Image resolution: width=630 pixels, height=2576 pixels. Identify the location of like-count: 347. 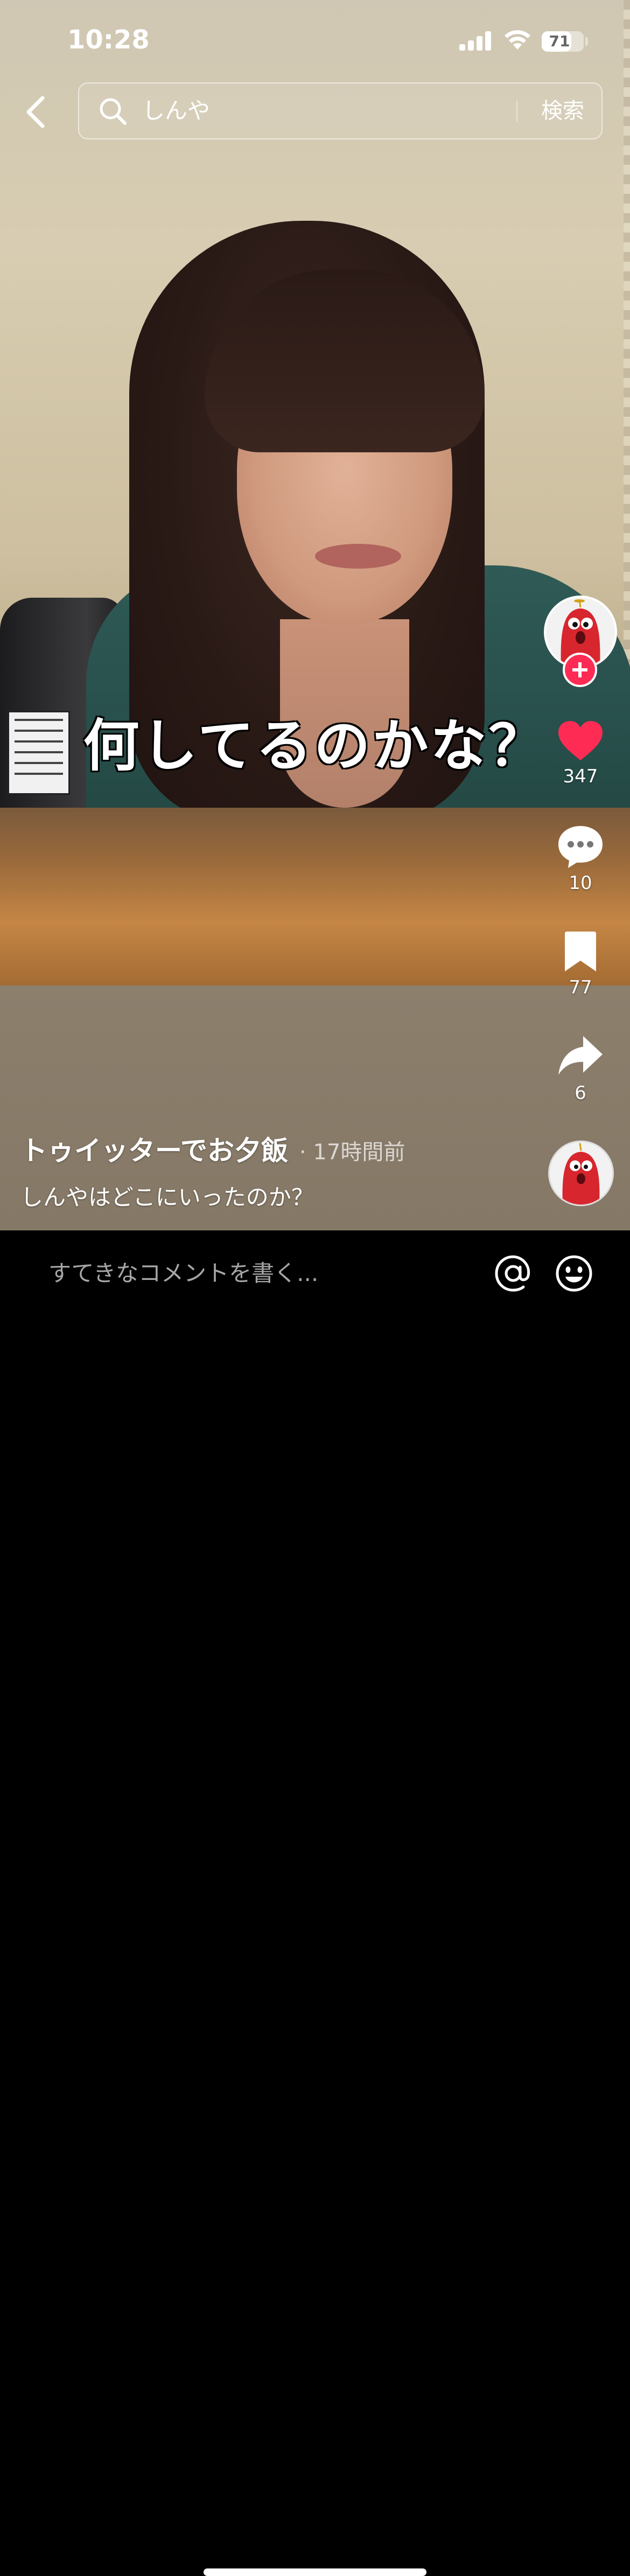
(580, 776).